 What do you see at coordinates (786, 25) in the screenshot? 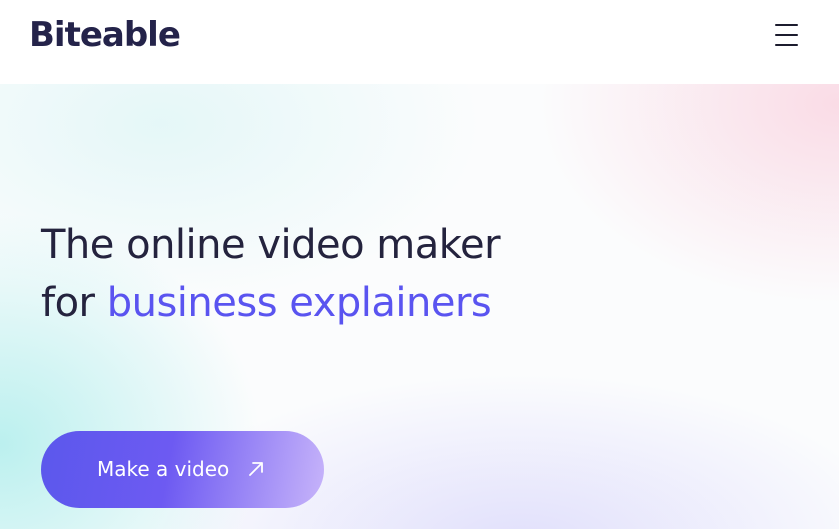
I see `menu-bar-top` at bounding box center [786, 25].